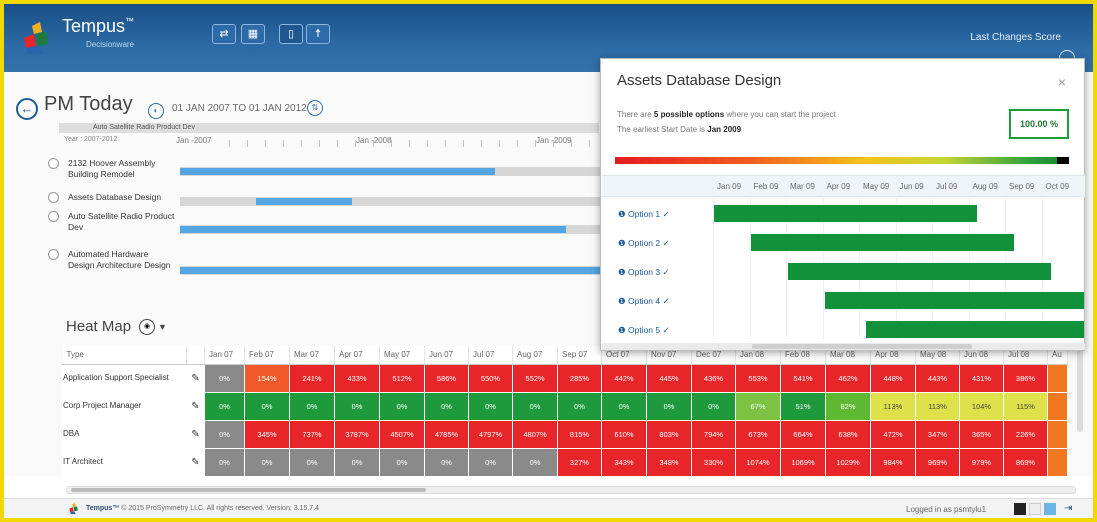 Image resolution: width=1097 pixels, height=522 pixels. I want to click on back-icon: ←, so click(27, 109).